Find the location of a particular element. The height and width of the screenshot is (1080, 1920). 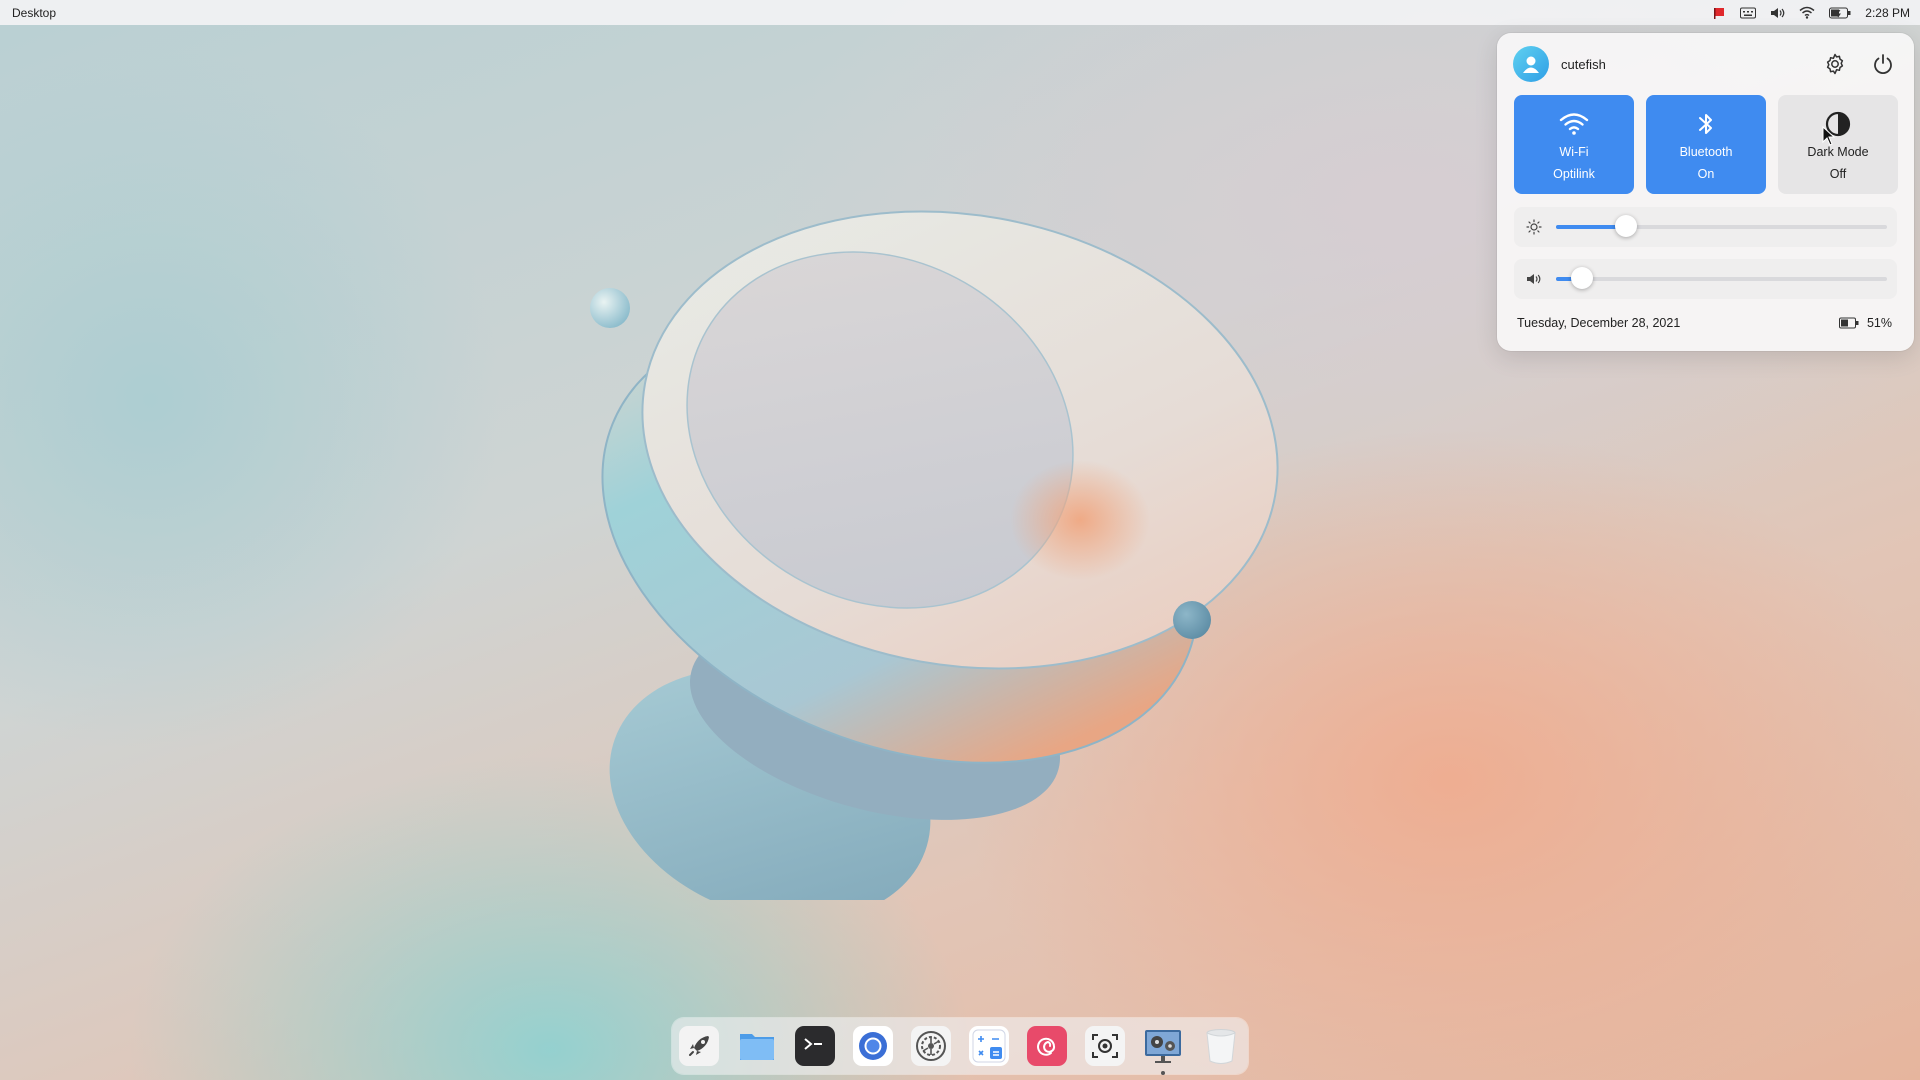

keyboard-icon is located at coordinates (1748, 13).